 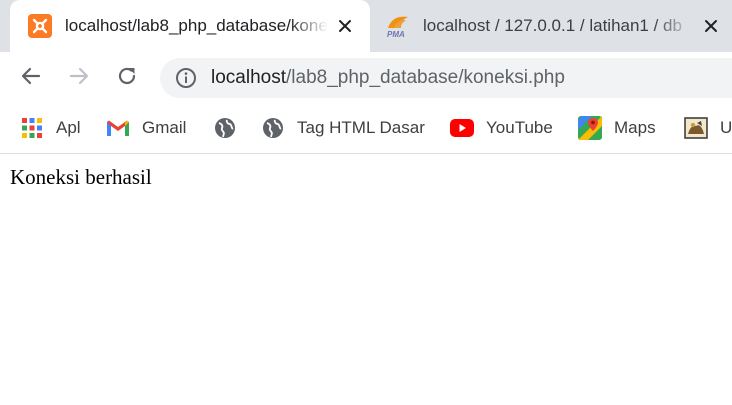 I want to click on info-icon, so click(x=186, y=78).